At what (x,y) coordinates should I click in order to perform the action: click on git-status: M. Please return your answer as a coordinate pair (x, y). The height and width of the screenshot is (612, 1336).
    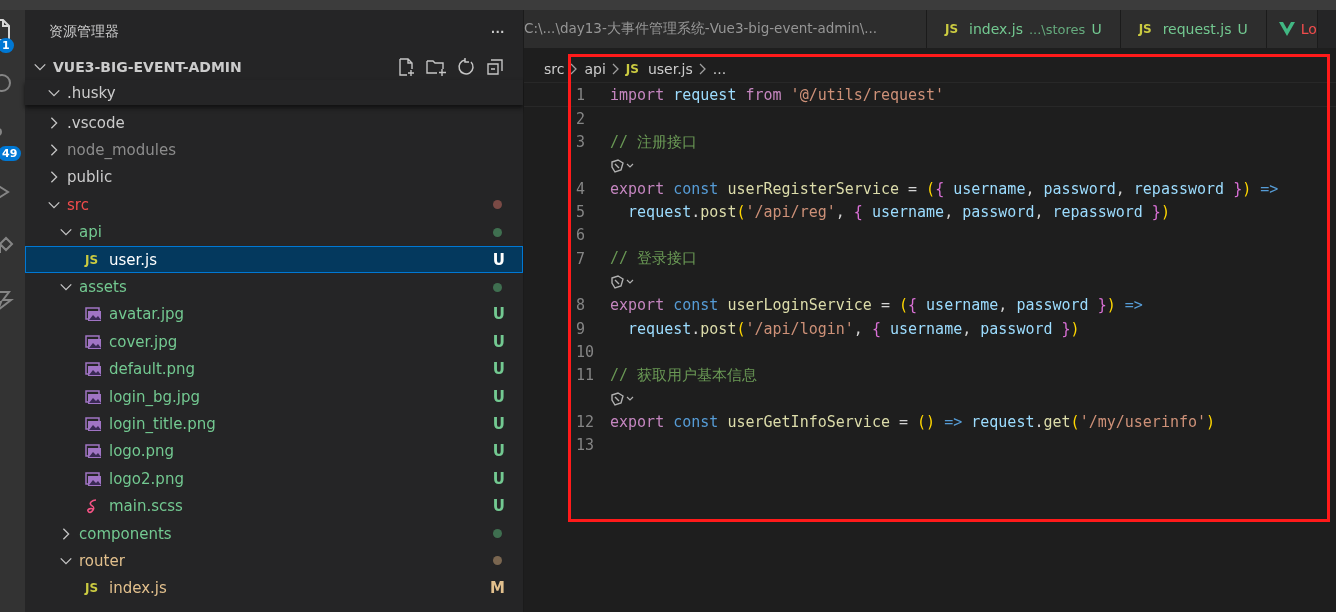
    Looking at the image, I should click on (497, 588).